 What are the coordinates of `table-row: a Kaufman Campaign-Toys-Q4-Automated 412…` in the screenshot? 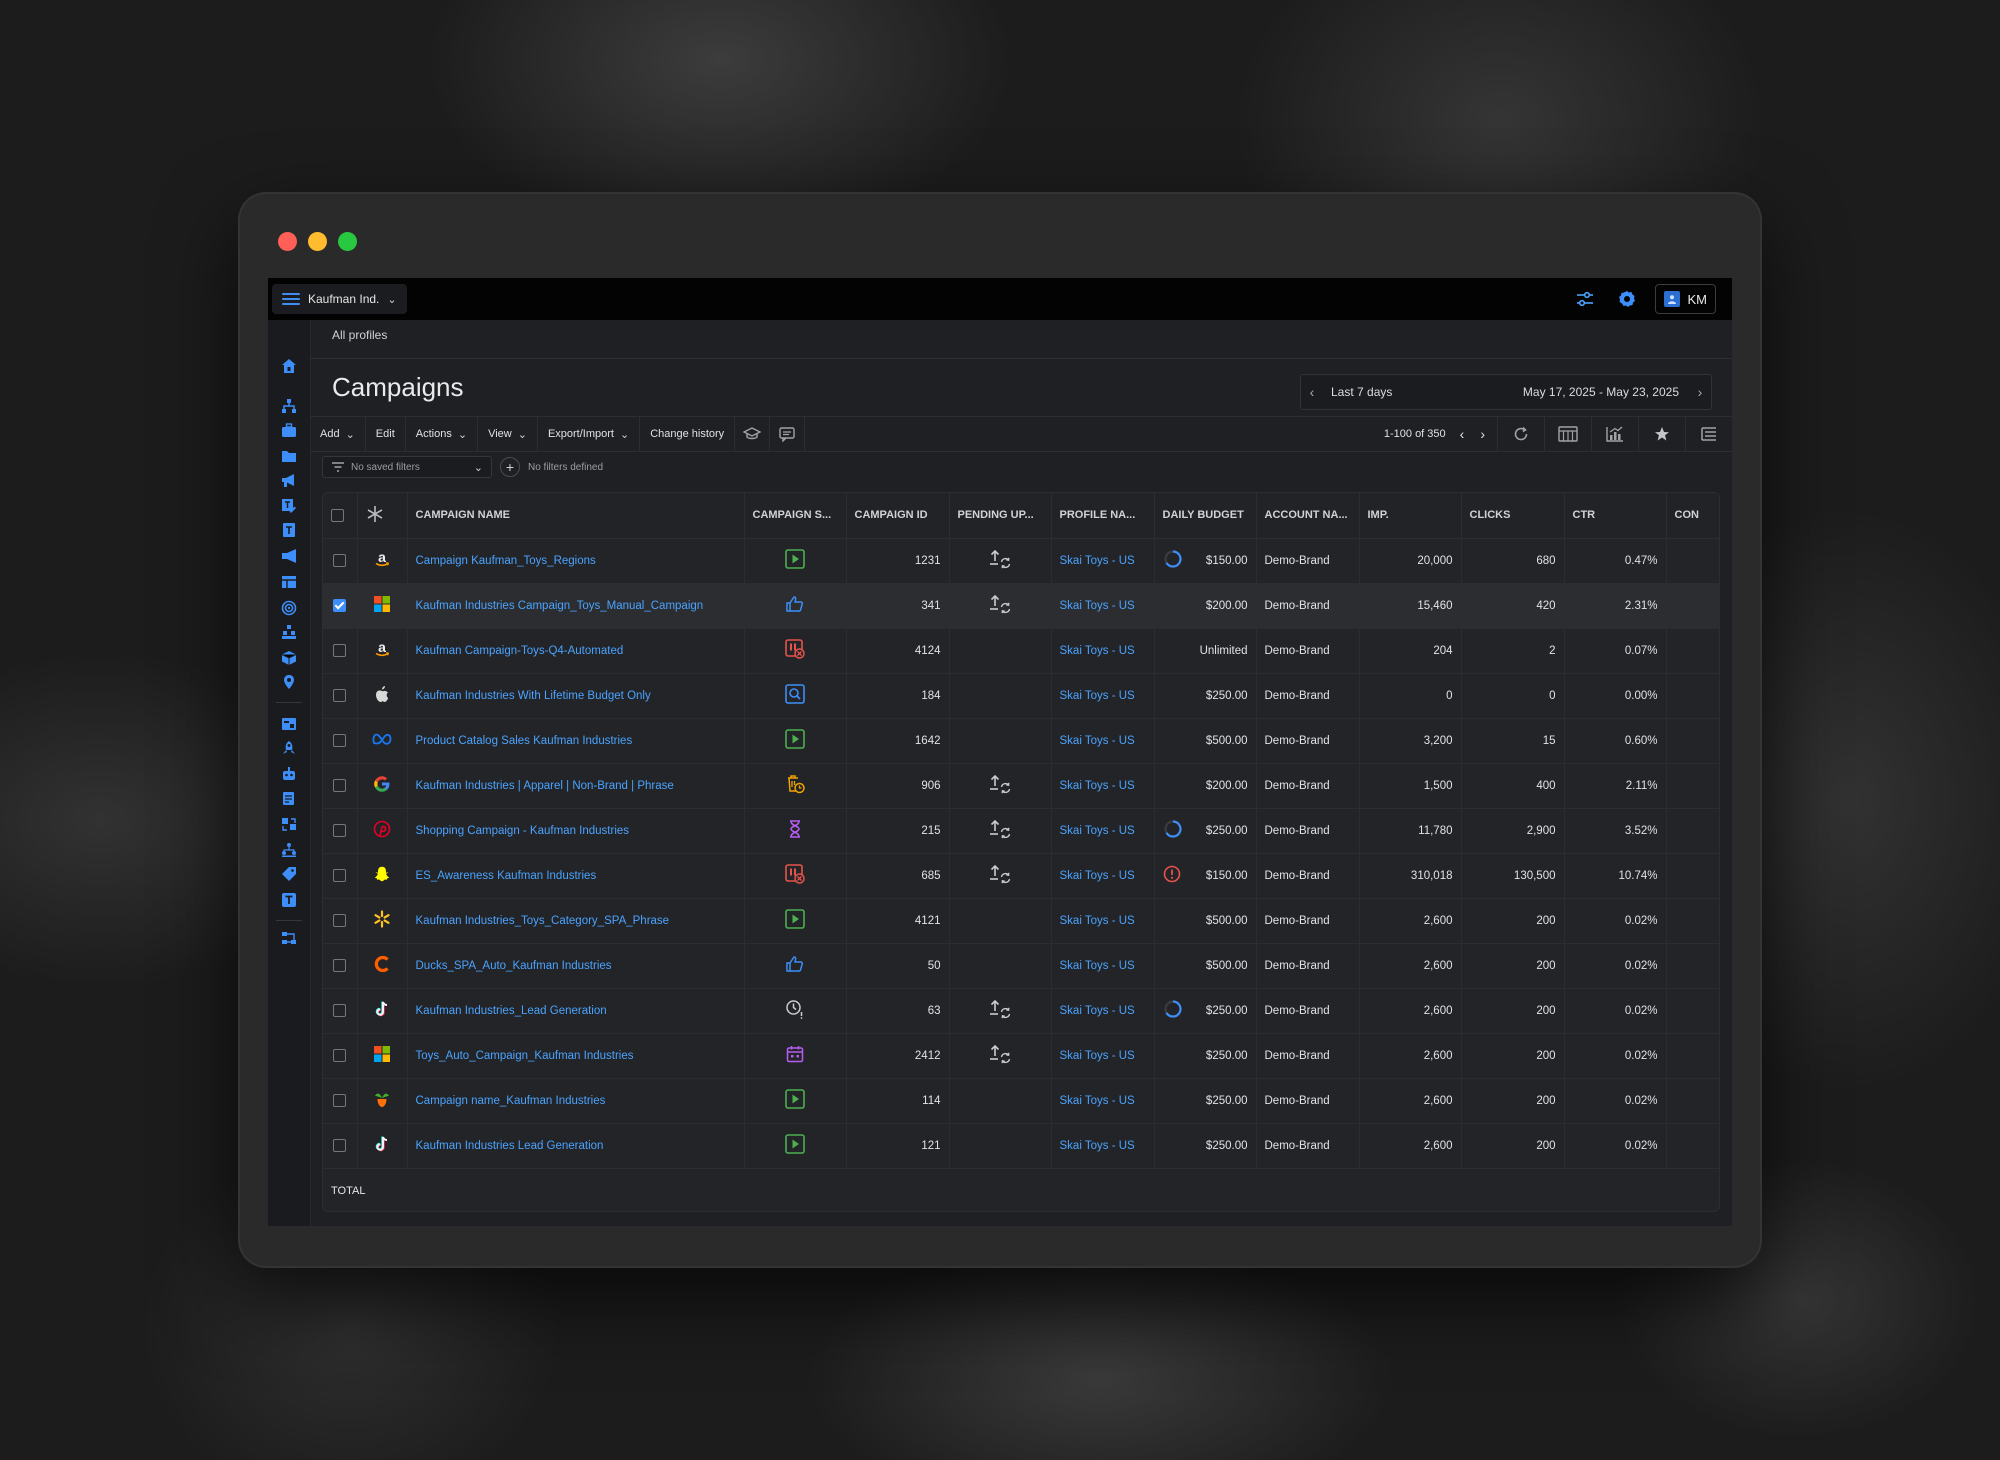 It's located at (1021, 651).